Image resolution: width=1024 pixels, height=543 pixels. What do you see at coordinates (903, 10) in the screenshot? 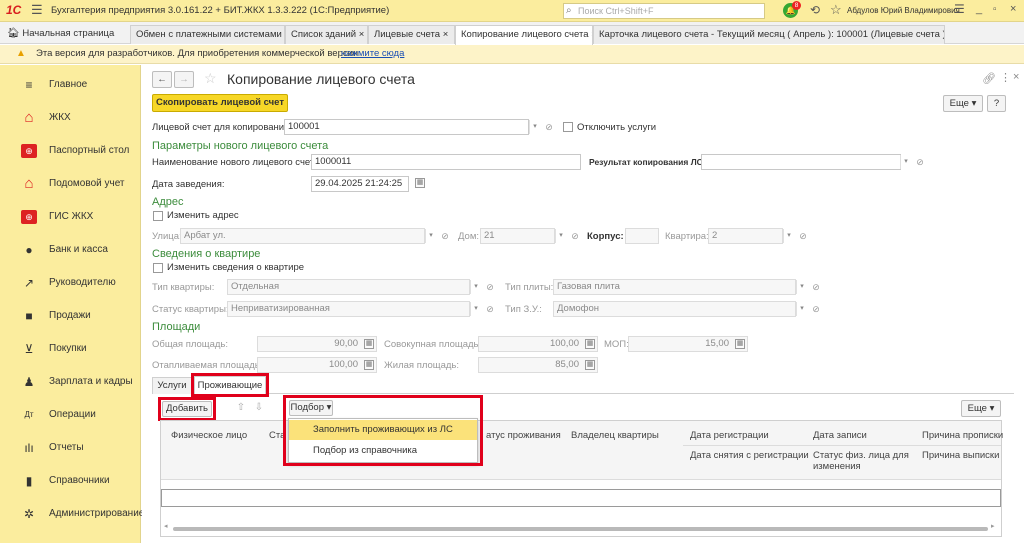
I see `user-name: Абдулов Юрий Владимирович` at bounding box center [903, 10].